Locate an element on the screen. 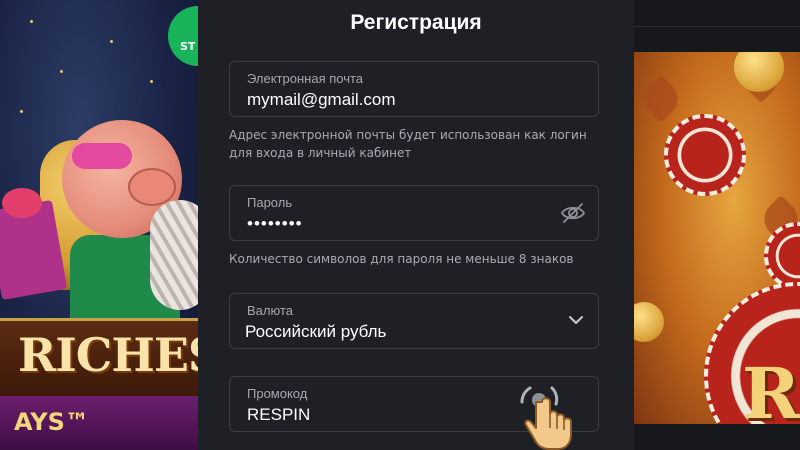 This screenshot has height=450, width=800. chip-letter-decoration: R is located at coordinates (771, 388).